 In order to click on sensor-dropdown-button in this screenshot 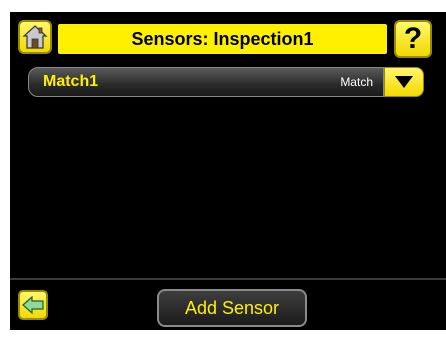, I will do `click(404, 82)`.